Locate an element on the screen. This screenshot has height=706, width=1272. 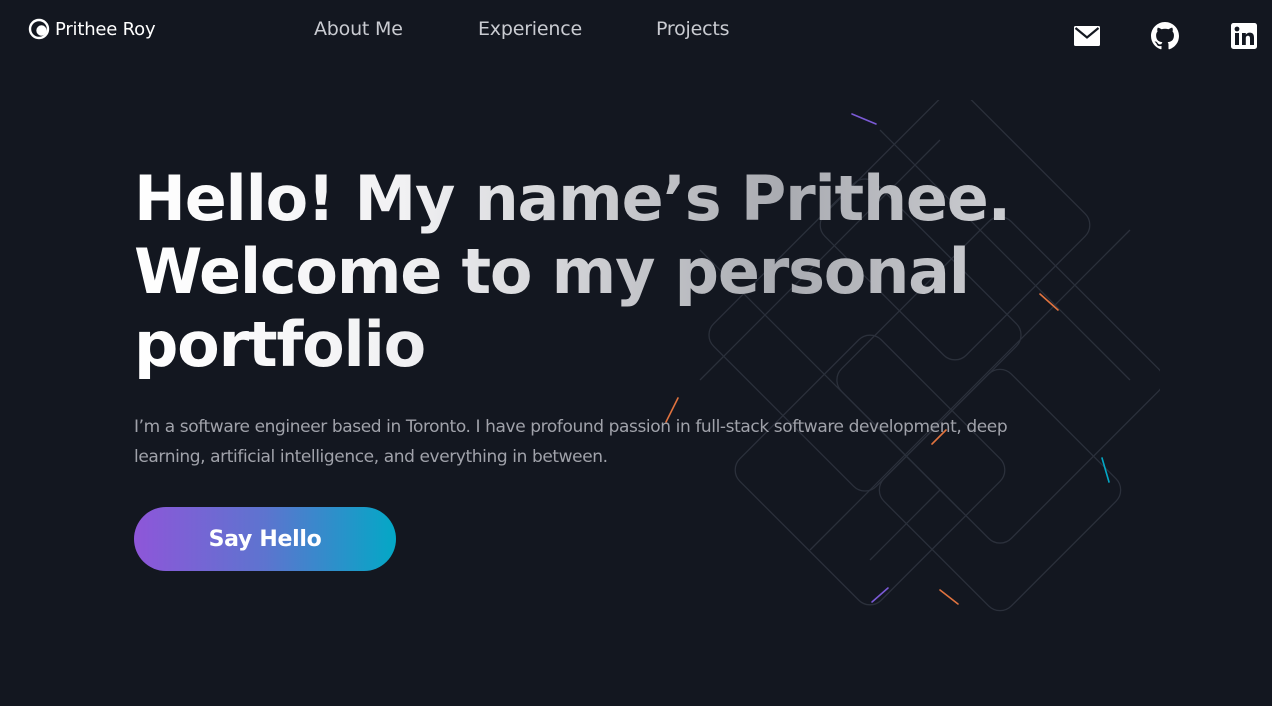
email-link is located at coordinates (1087, 36).